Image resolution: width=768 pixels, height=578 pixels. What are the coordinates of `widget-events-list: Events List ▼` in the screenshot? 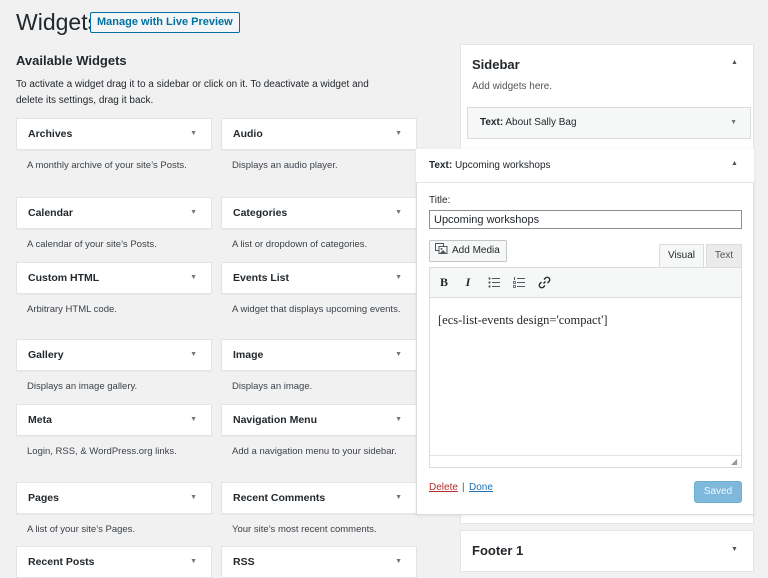 It's located at (319, 278).